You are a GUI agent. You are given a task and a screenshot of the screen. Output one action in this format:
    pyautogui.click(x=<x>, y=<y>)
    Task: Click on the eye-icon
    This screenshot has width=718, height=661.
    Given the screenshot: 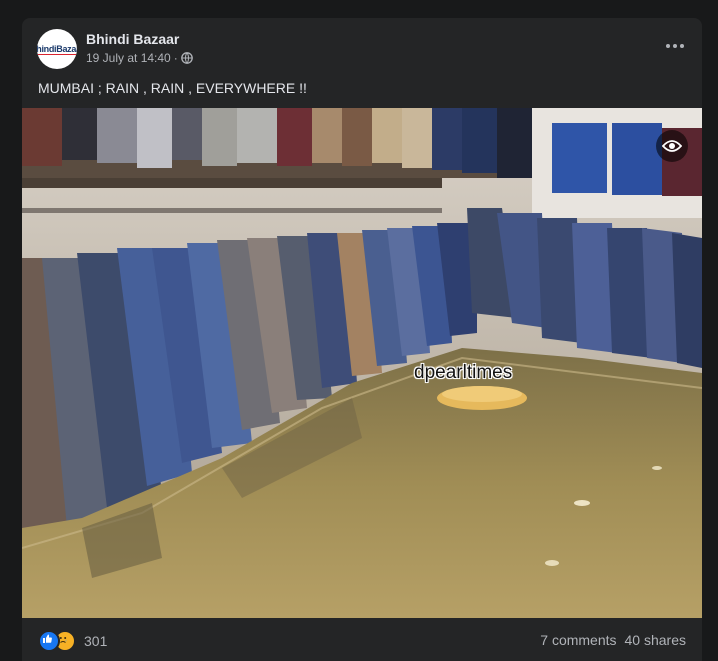 What is the action you would take?
    pyautogui.click(x=672, y=146)
    